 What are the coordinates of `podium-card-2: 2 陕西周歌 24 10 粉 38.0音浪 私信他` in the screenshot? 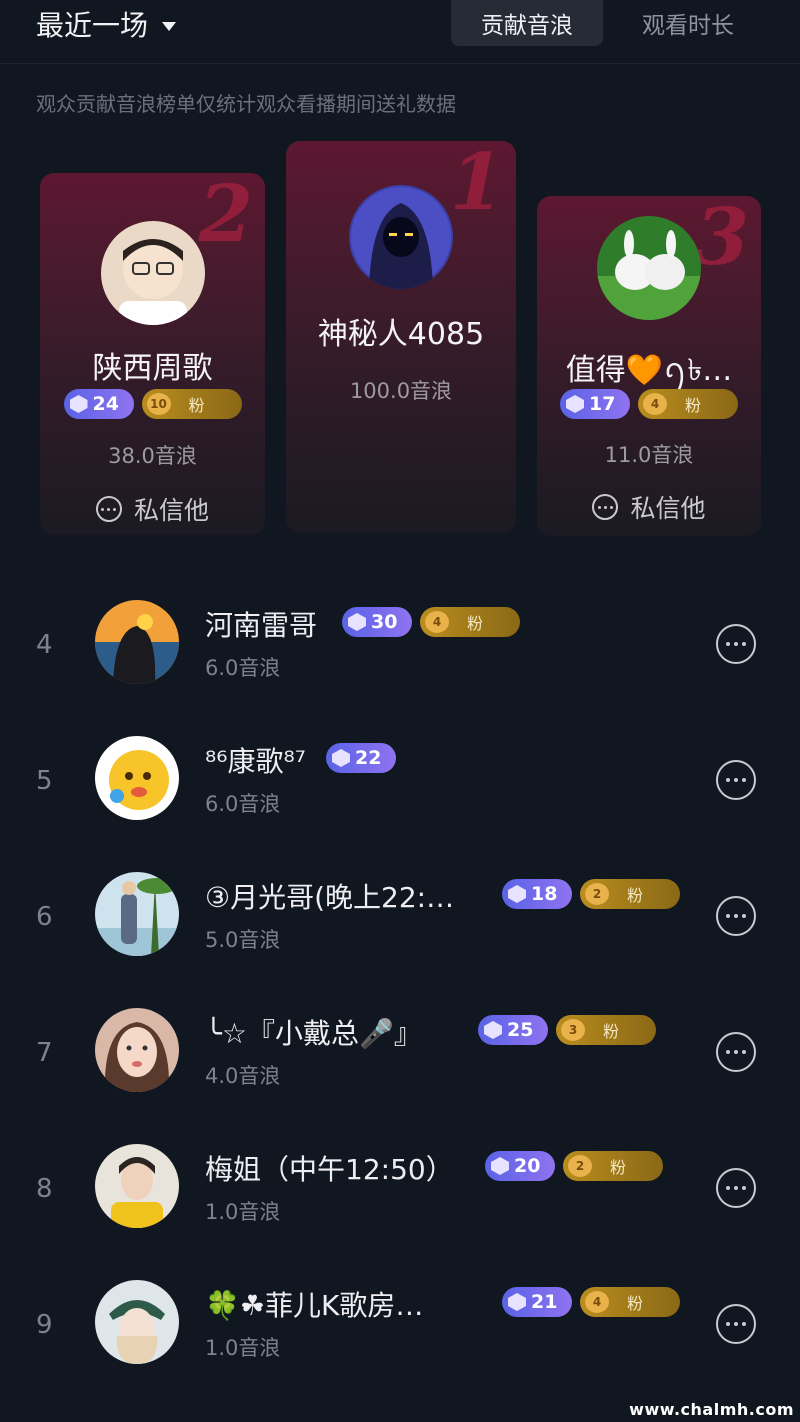 It's located at (152, 354).